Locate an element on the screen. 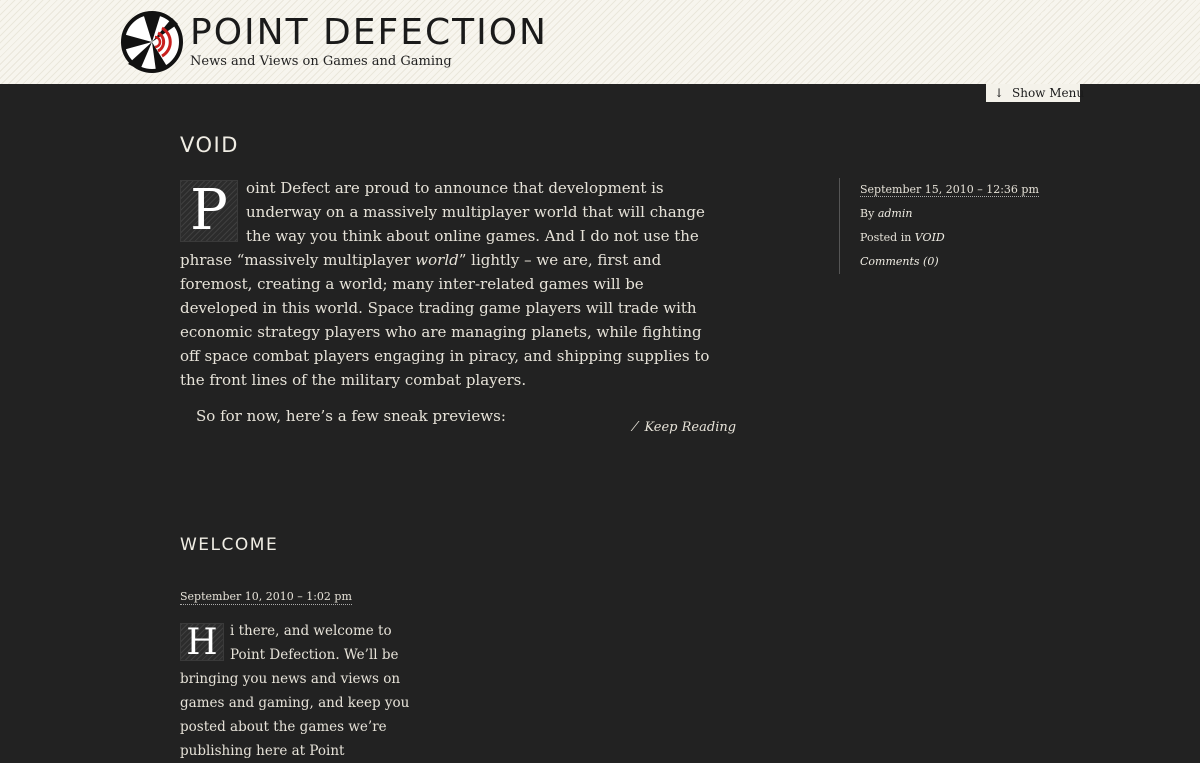  site-title: POINT DEFECTION is located at coordinates (369, 32).